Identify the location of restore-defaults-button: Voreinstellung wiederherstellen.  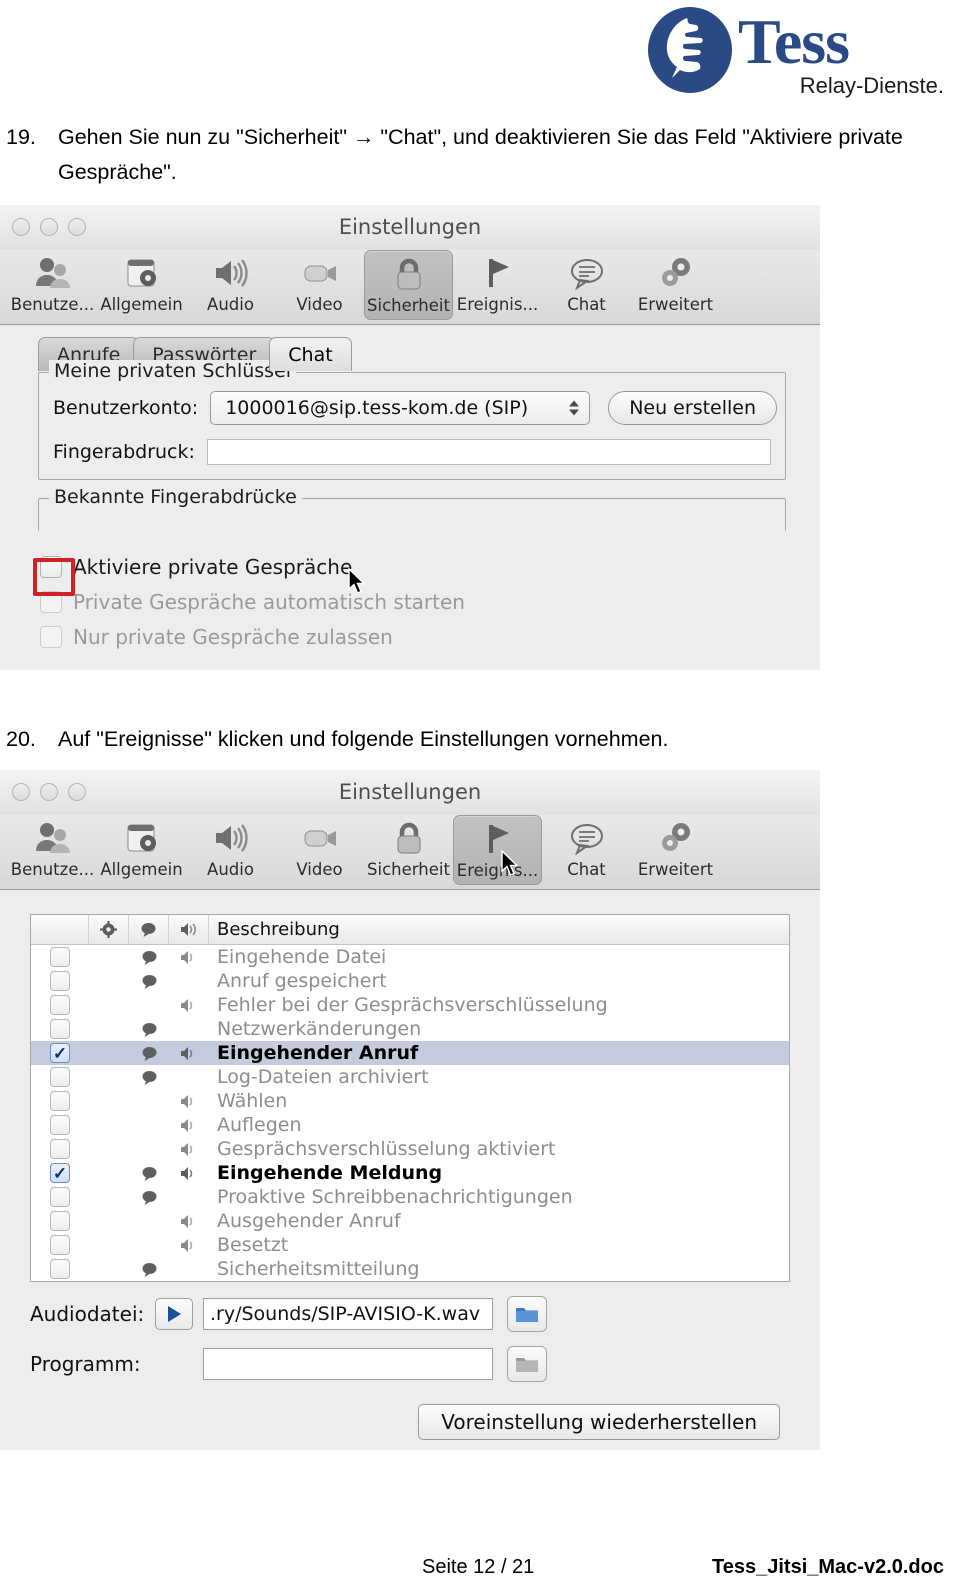
(599, 1422).